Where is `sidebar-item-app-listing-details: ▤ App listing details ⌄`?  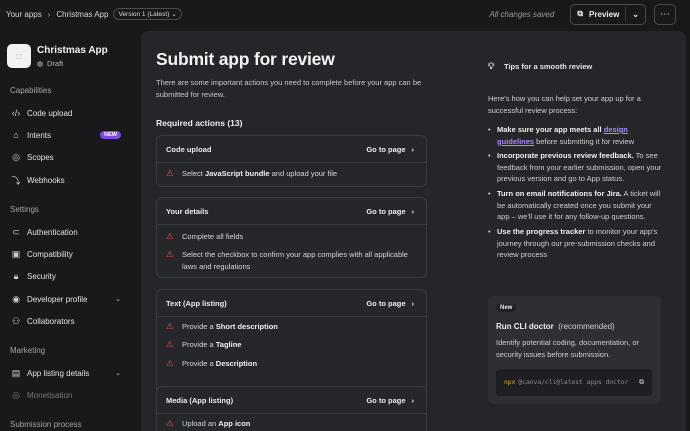
sidebar-item-app-listing-details: ▤ App listing details ⌄ is located at coordinates (72, 373).